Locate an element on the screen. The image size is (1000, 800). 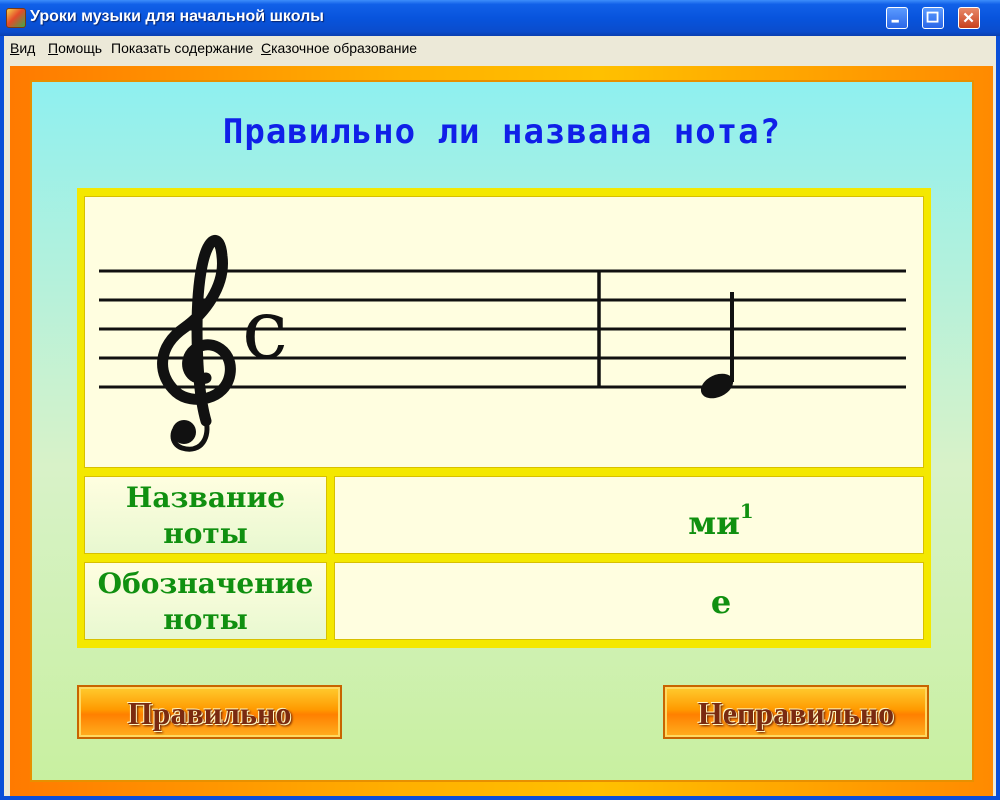
time-signature: c is located at coordinates (265, 330).